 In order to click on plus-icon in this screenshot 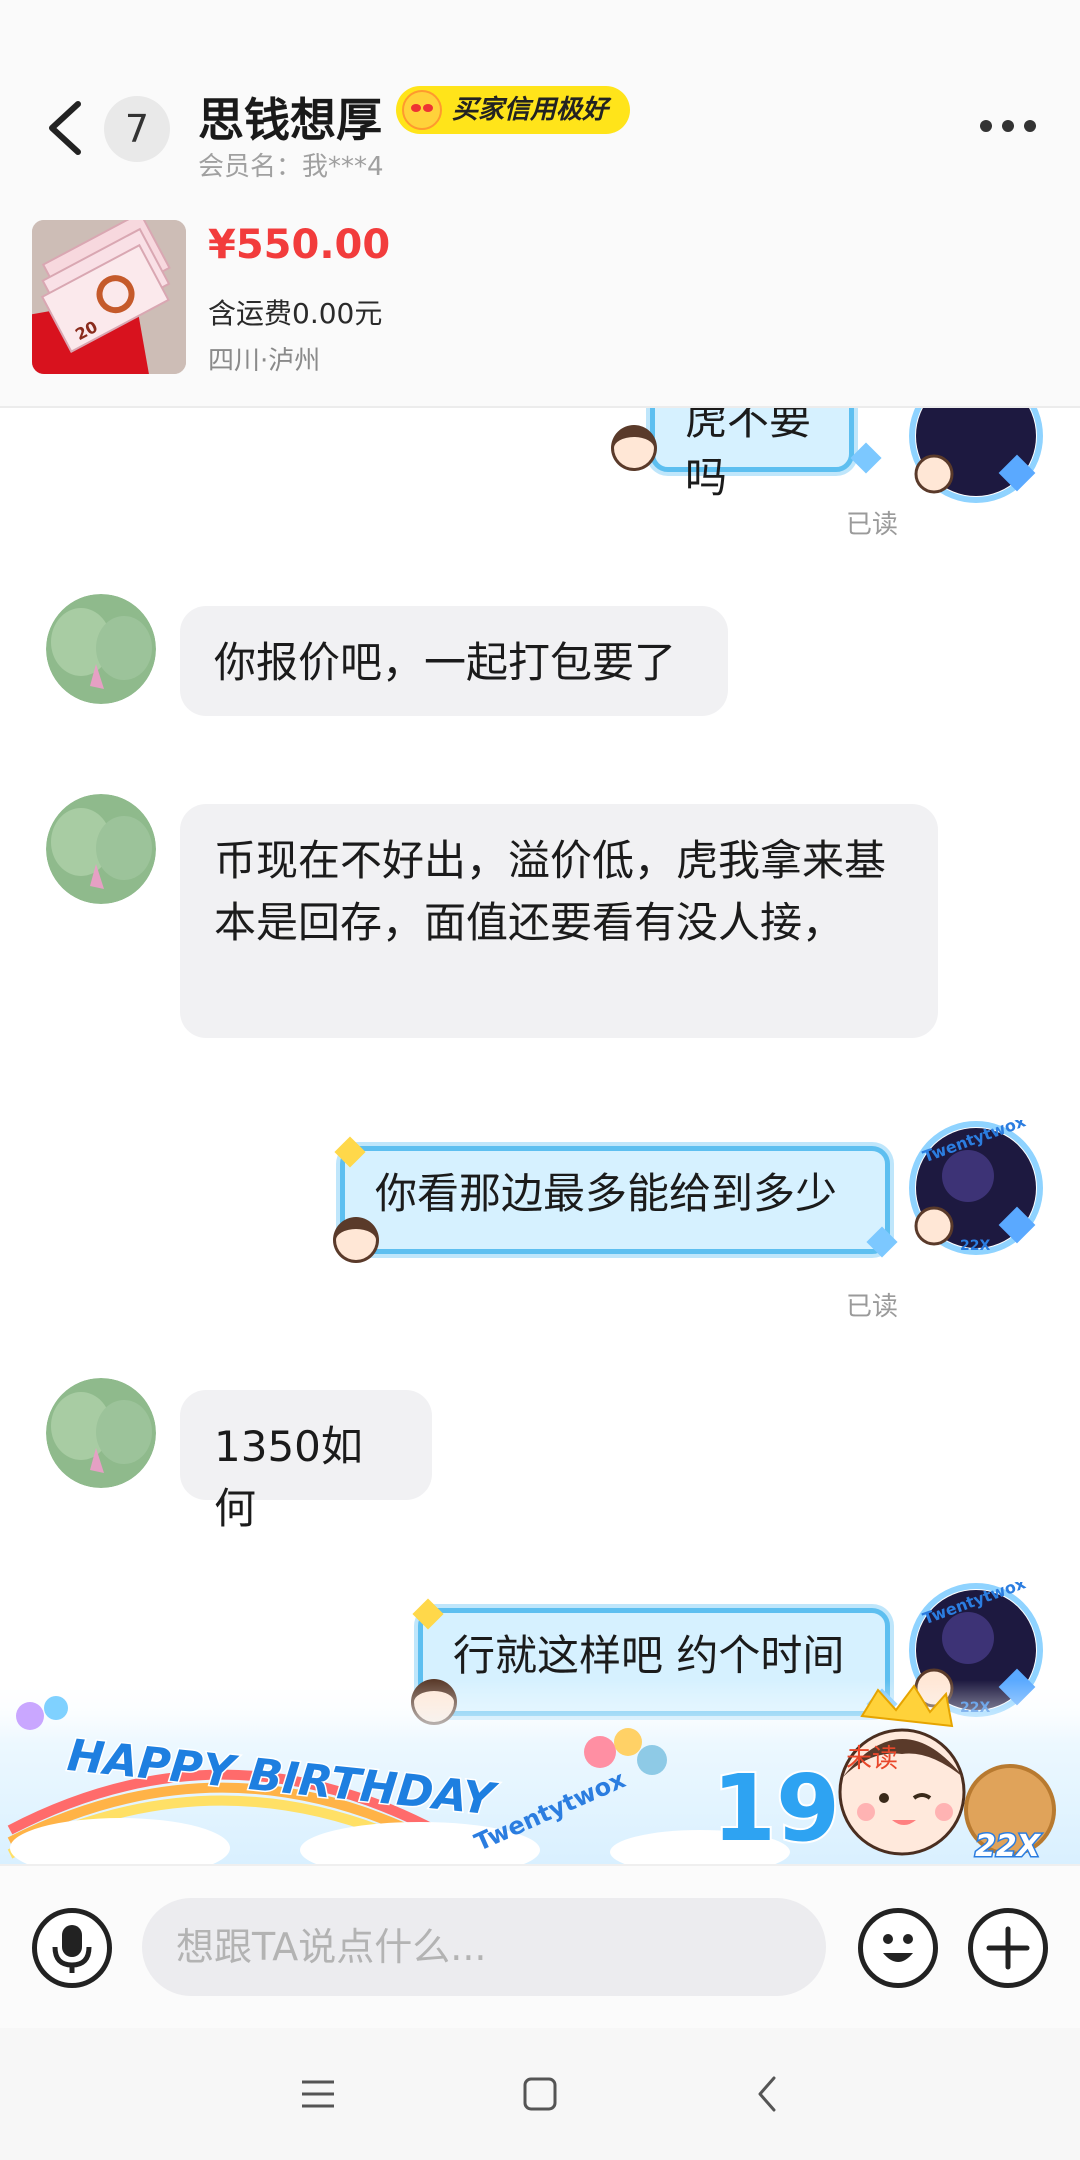, I will do `click(1008, 1948)`.